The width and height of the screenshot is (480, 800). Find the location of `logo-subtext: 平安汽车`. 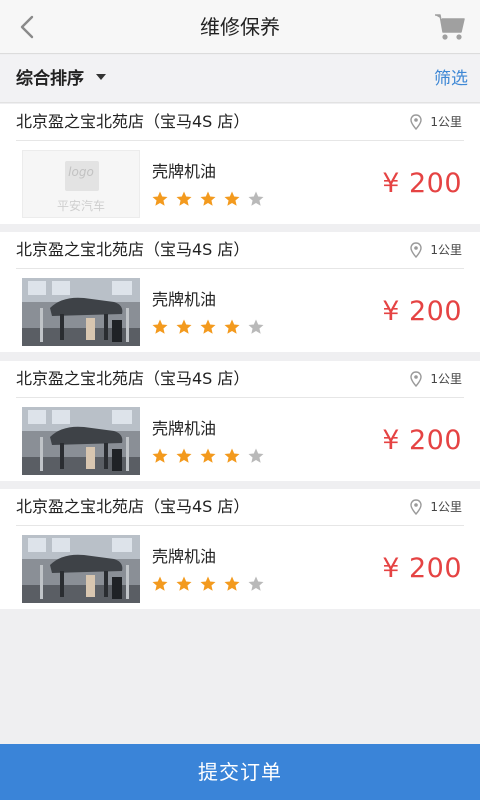

logo-subtext: 平安汽车 is located at coordinates (80, 206).